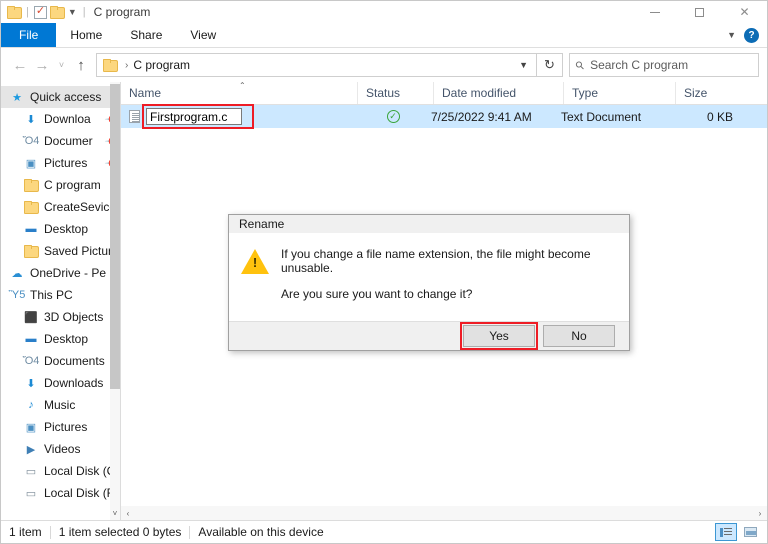  What do you see at coordinates (40, 11) in the screenshot?
I see `properties-icon` at bounding box center [40, 11].